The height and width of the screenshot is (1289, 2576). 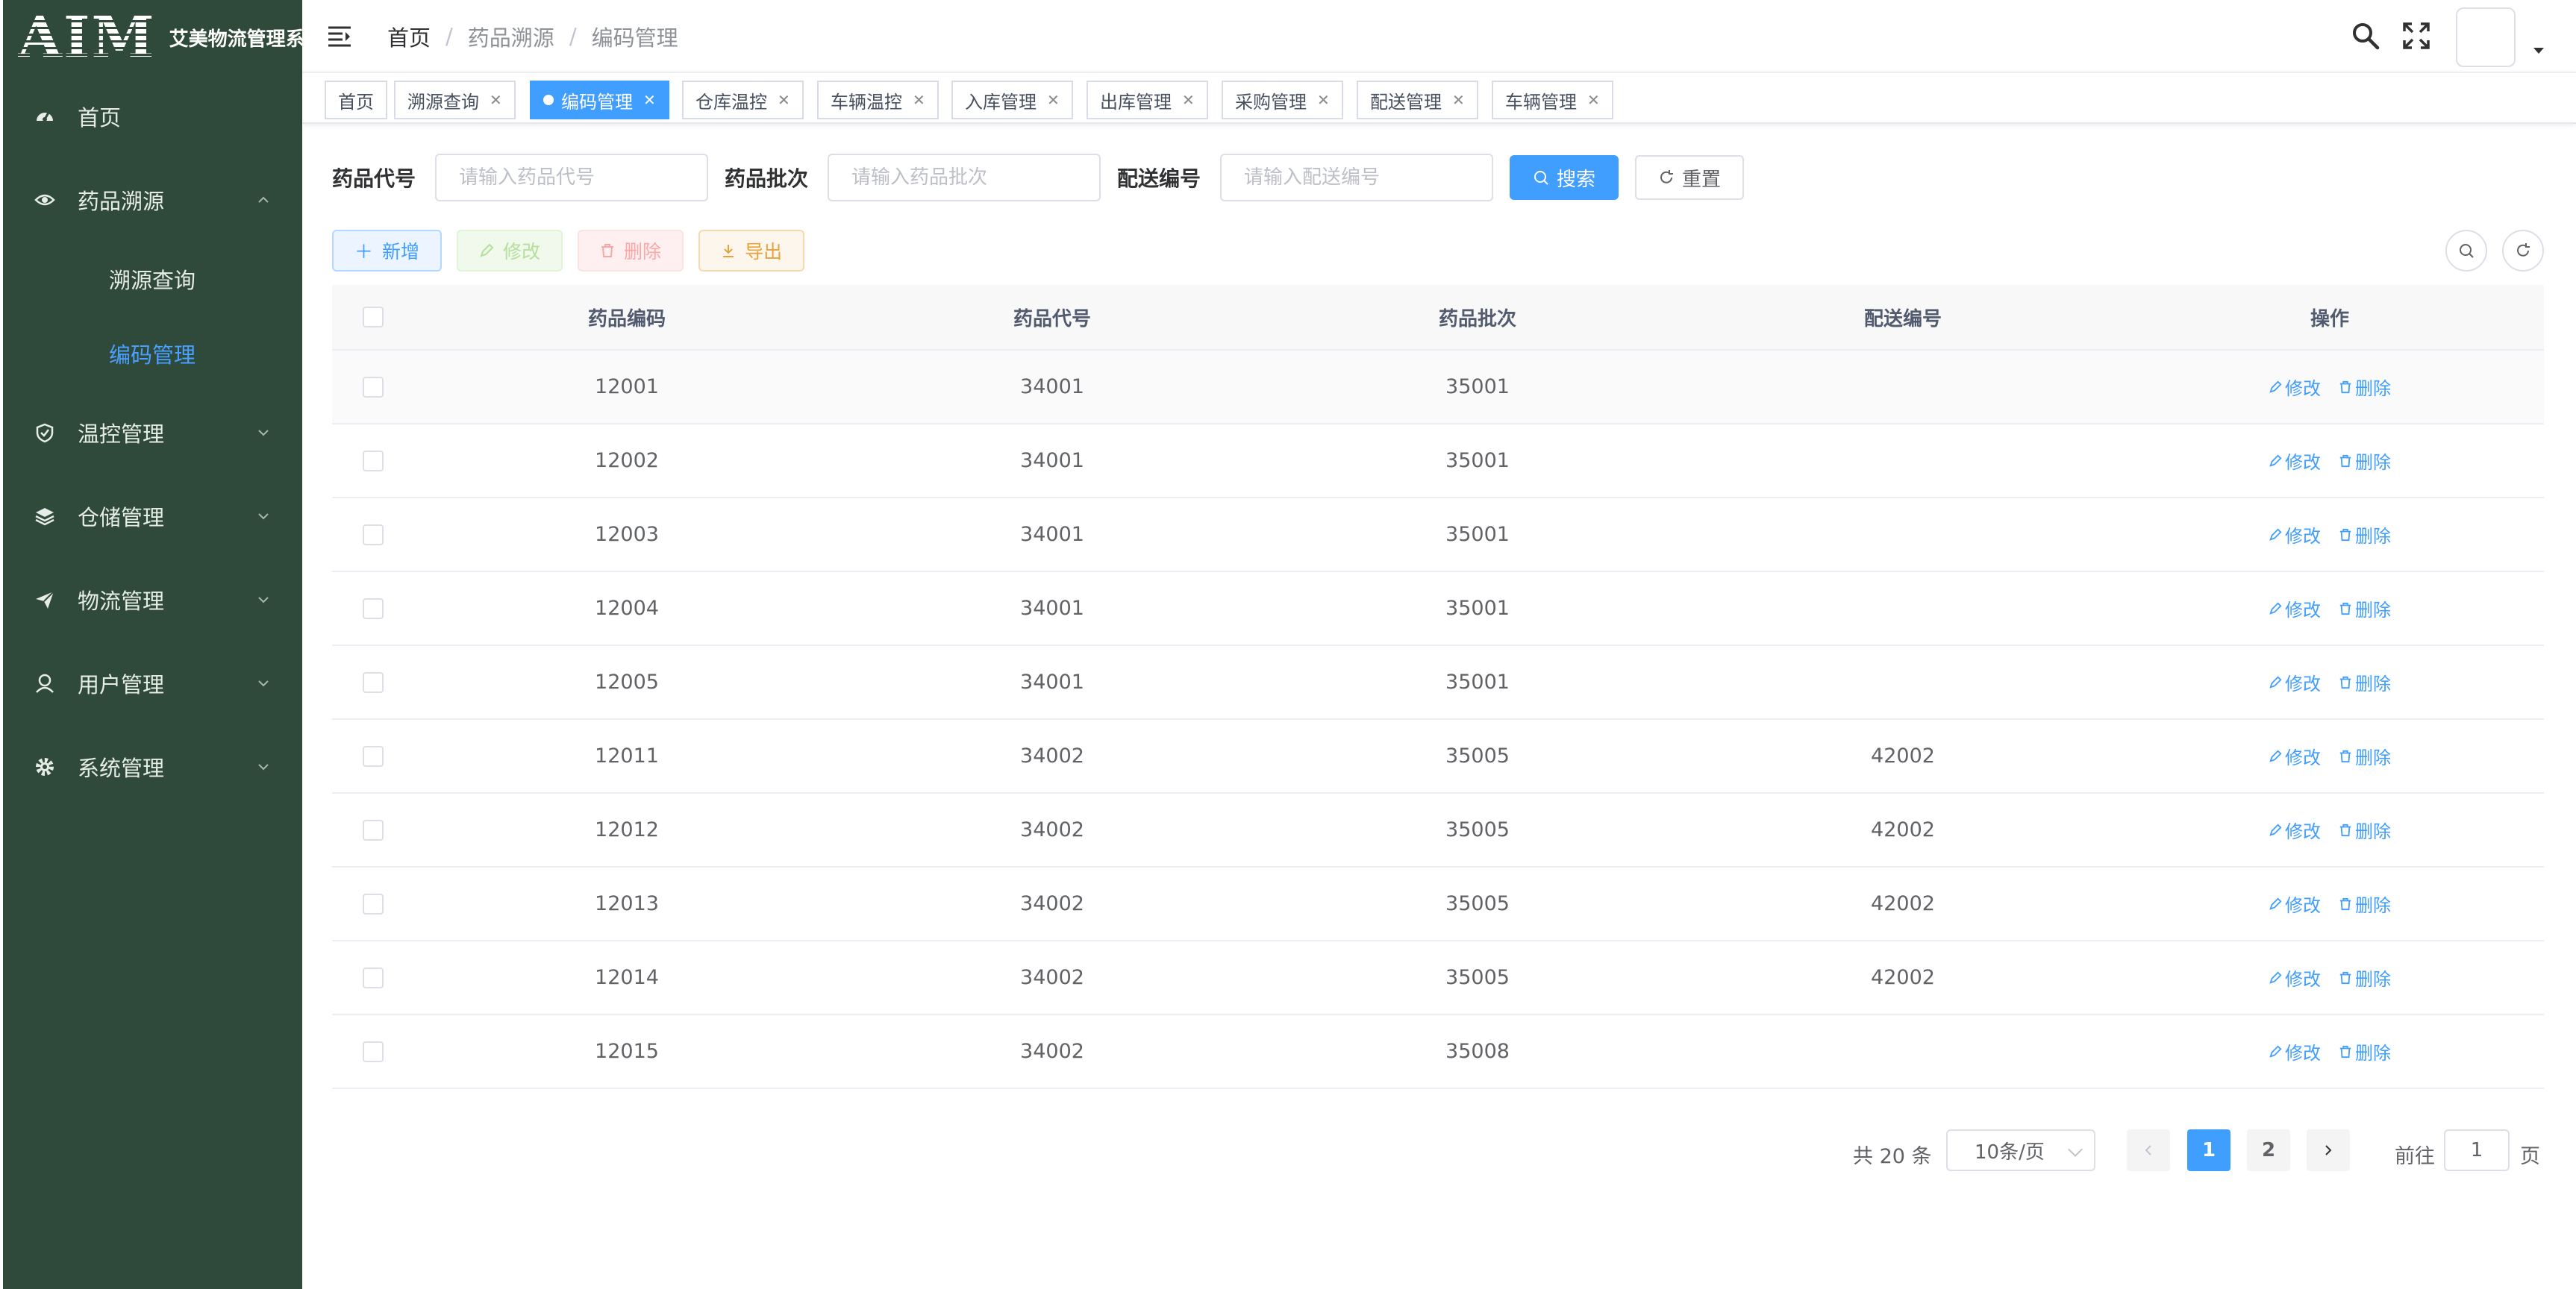 What do you see at coordinates (2328, 1150) in the screenshot?
I see `next-page-button` at bounding box center [2328, 1150].